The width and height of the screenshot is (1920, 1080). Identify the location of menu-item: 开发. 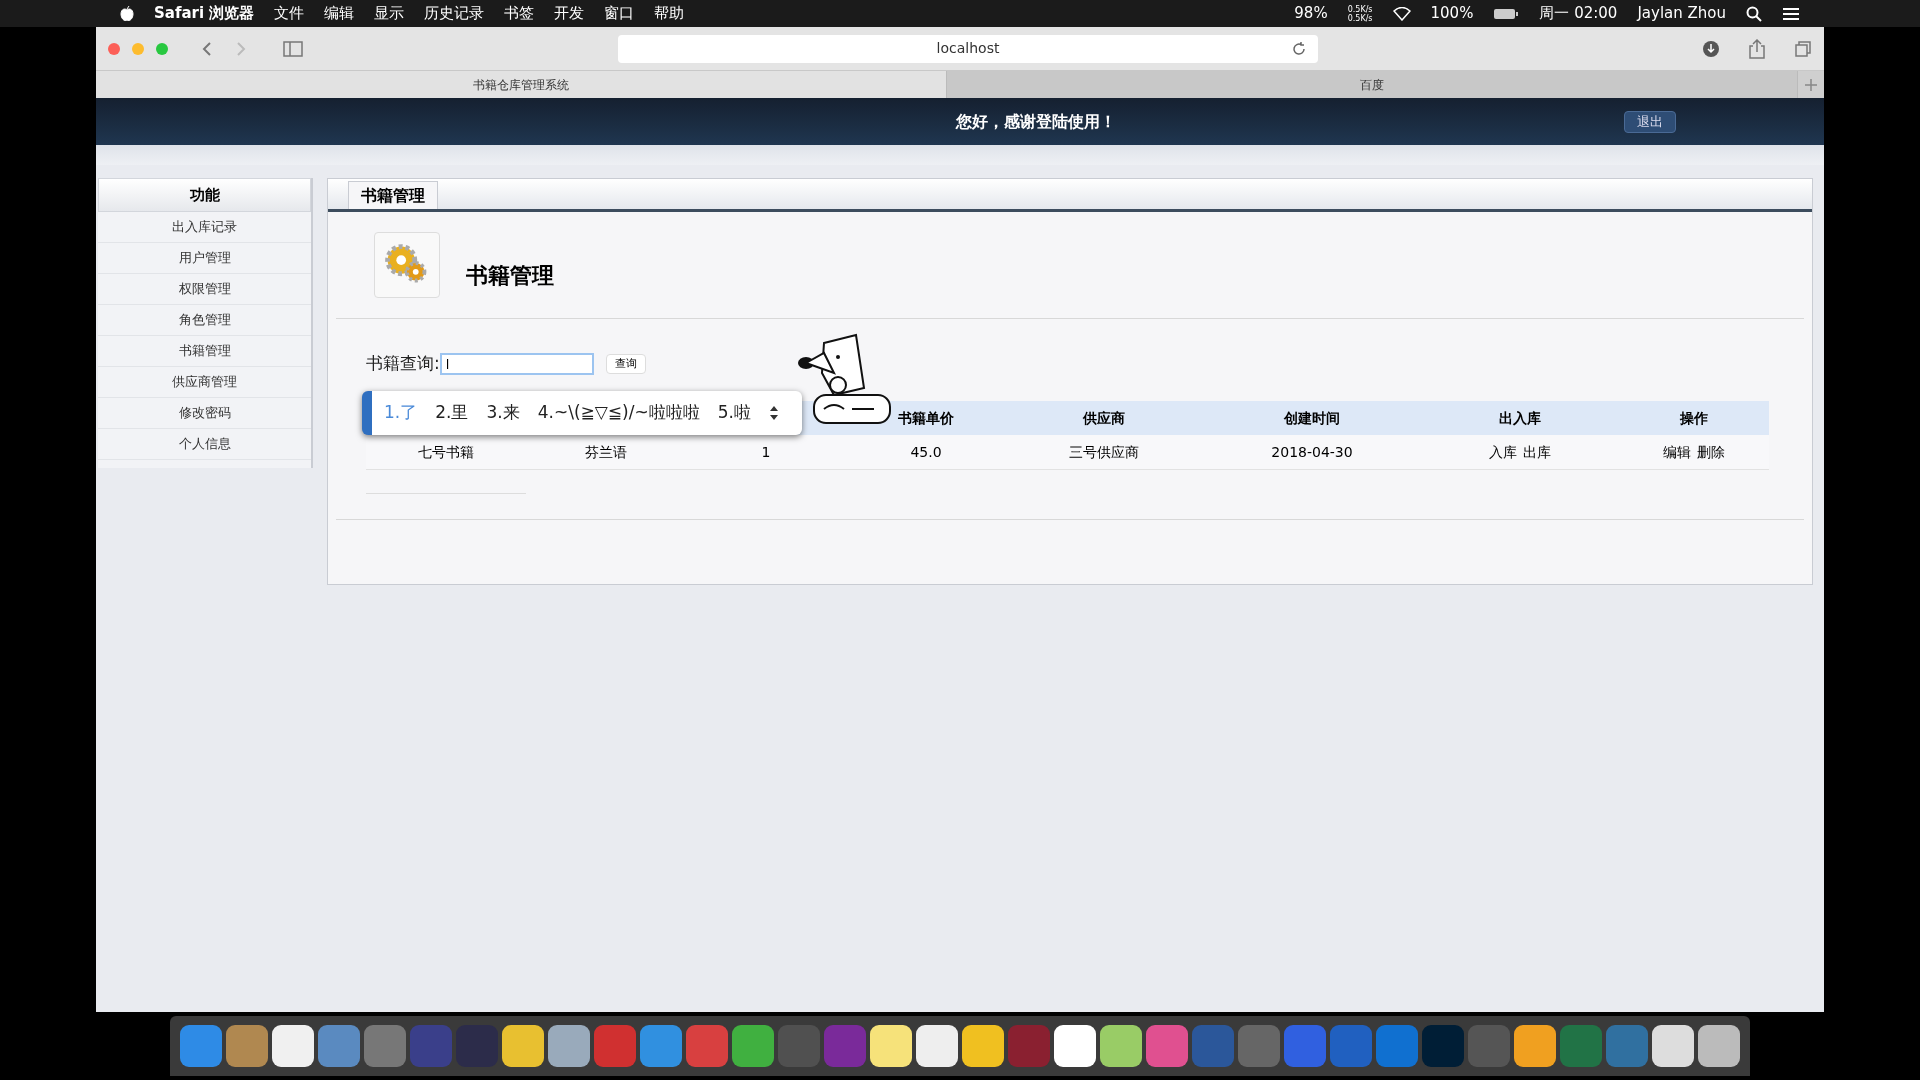
(569, 13).